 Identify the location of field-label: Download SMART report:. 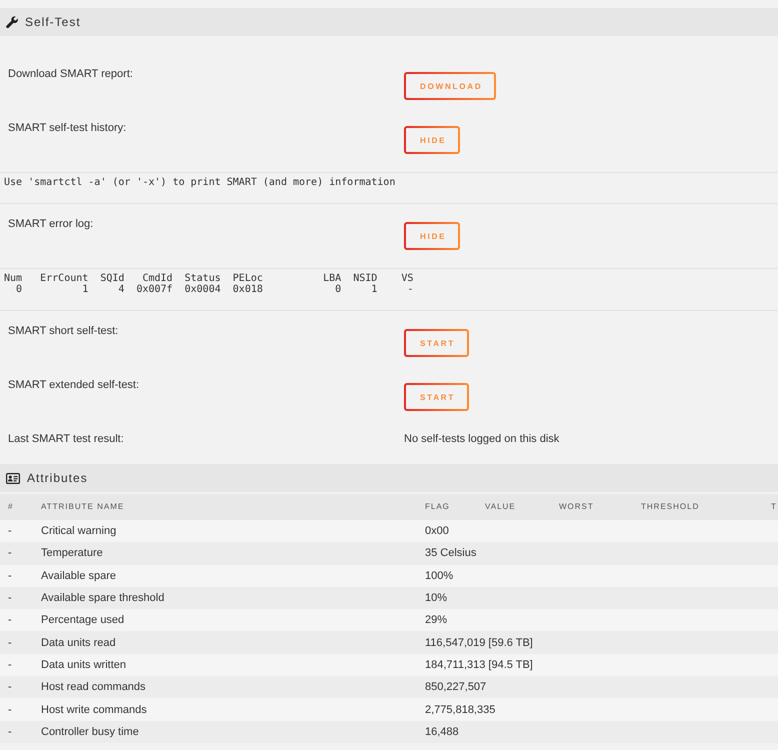
(70, 74).